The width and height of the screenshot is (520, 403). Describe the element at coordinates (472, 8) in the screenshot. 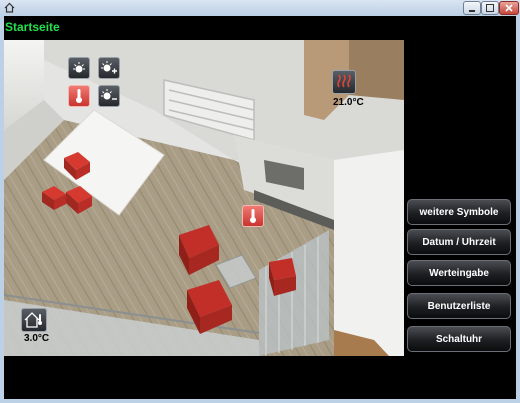

I see `minimize-button` at that location.